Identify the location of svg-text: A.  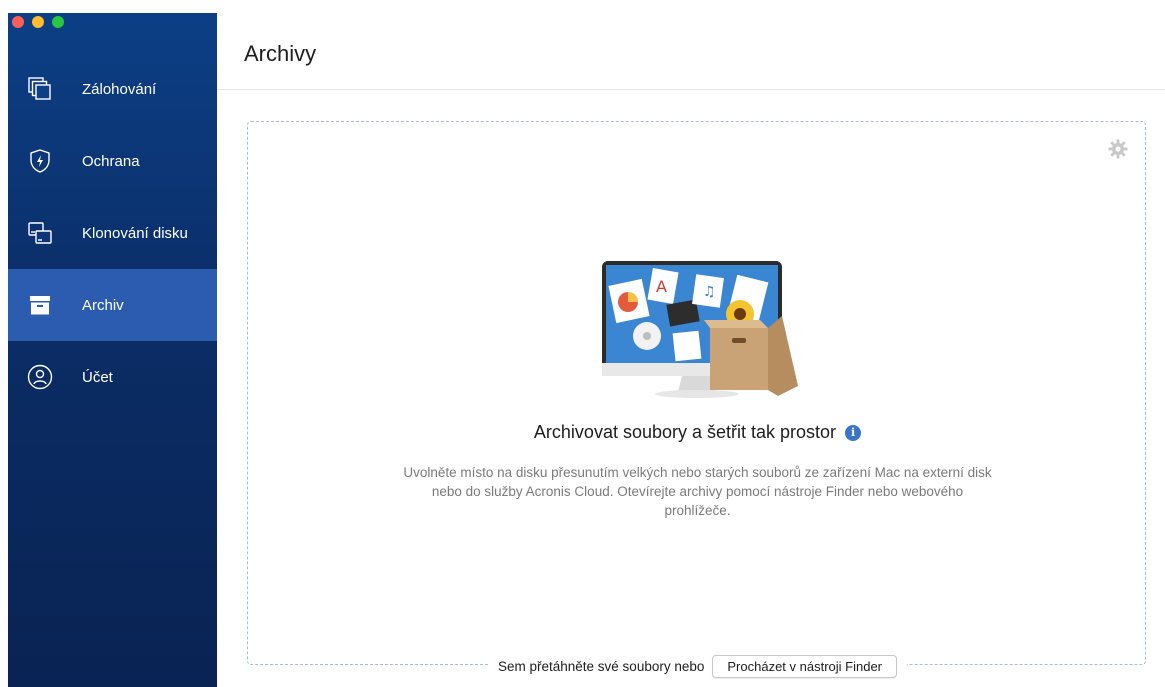
(661, 286).